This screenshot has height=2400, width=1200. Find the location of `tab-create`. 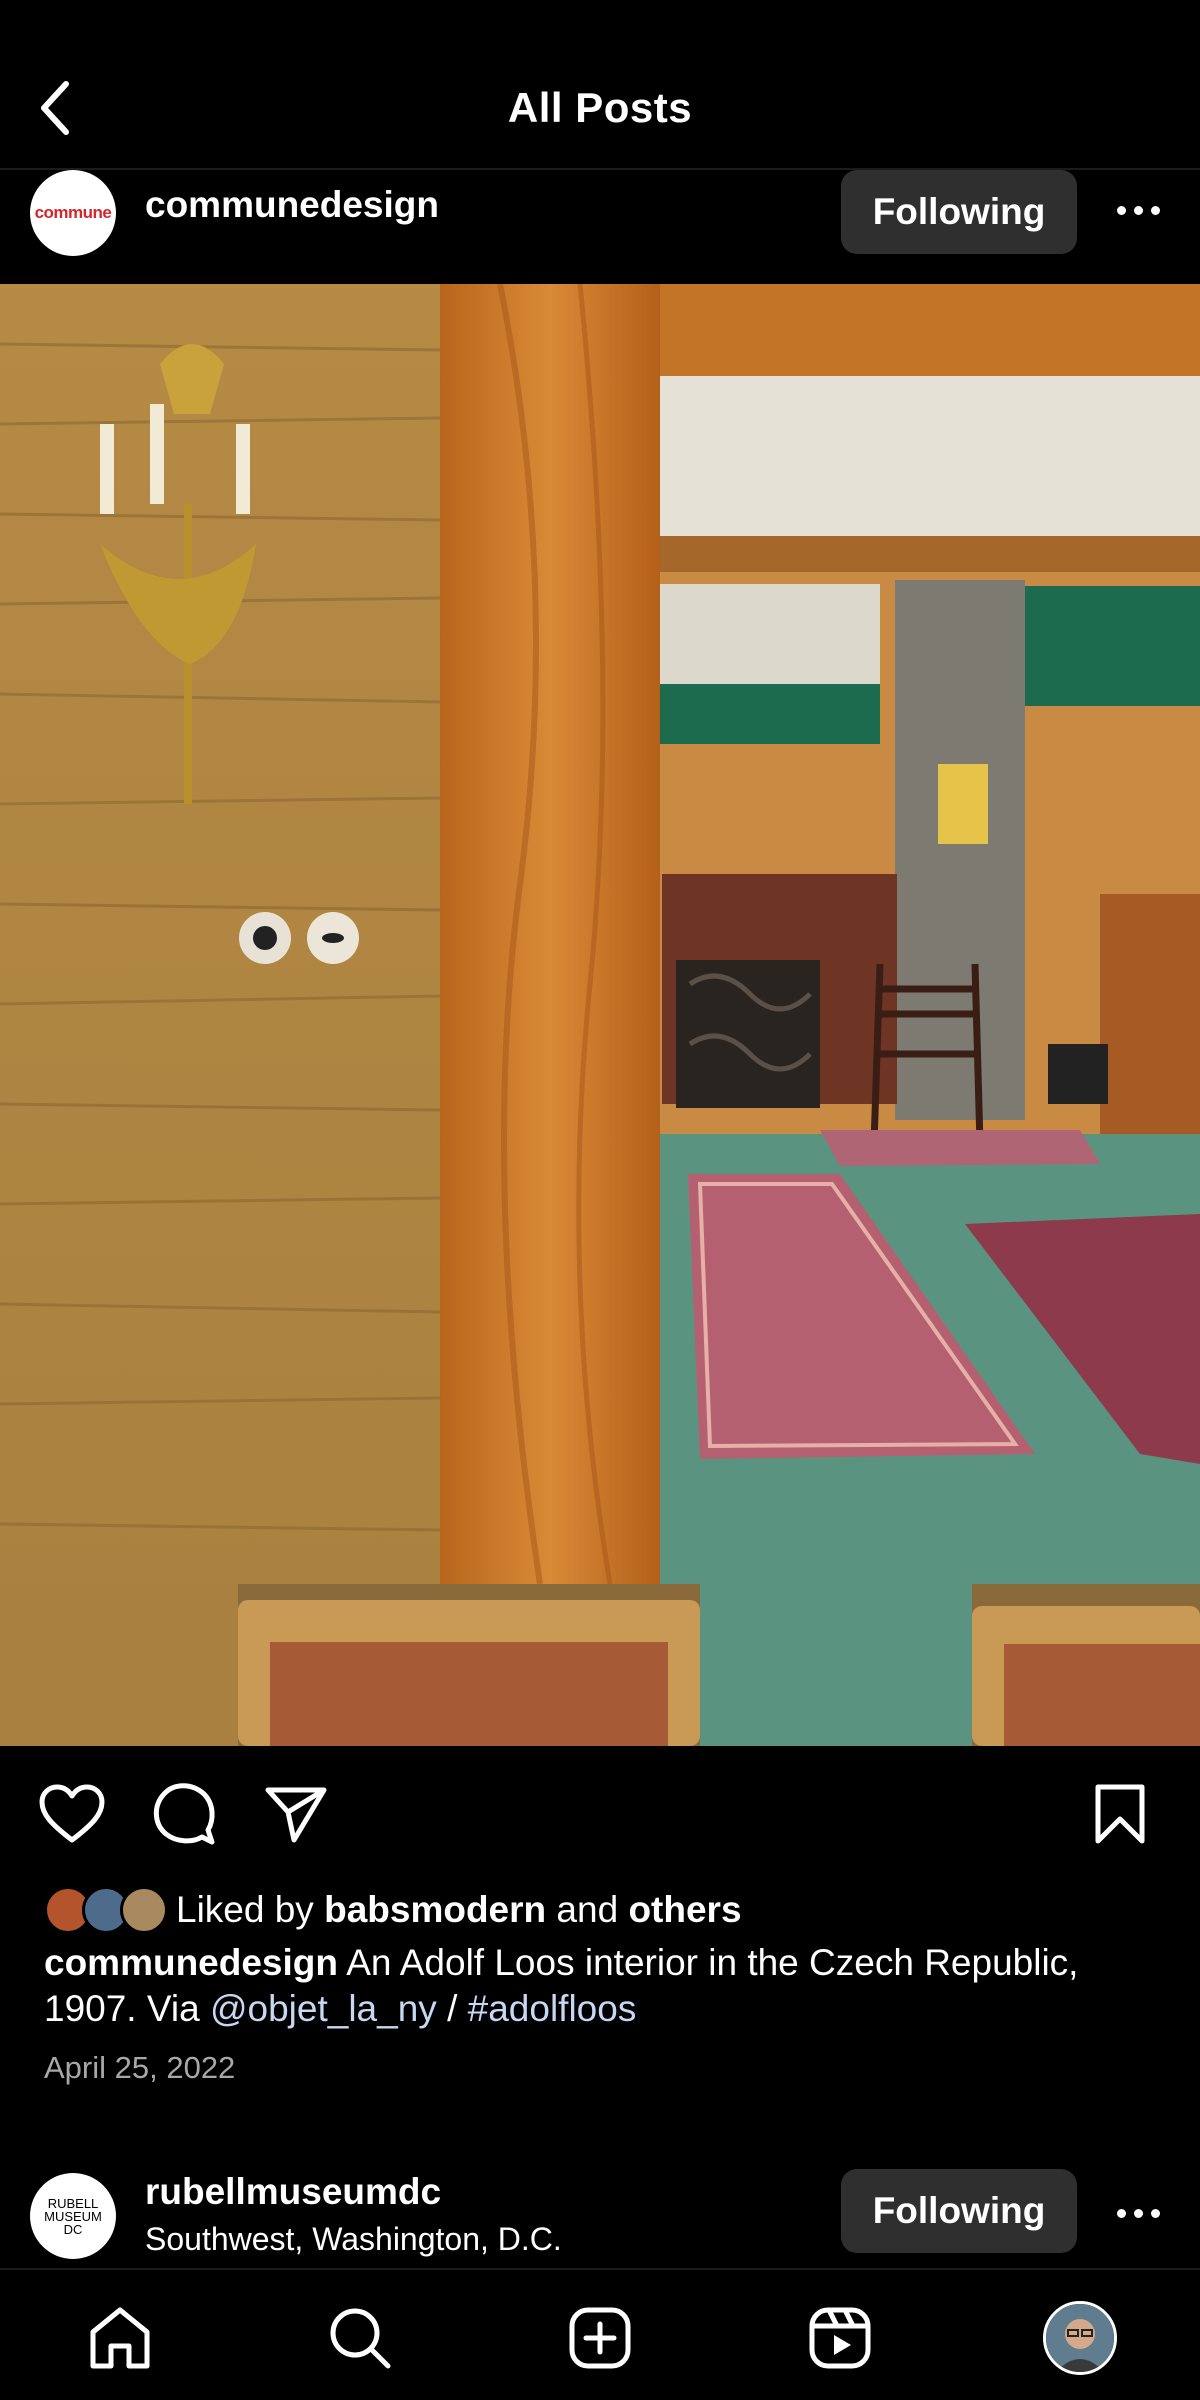

tab-create is located at coordinates (600, 2338).